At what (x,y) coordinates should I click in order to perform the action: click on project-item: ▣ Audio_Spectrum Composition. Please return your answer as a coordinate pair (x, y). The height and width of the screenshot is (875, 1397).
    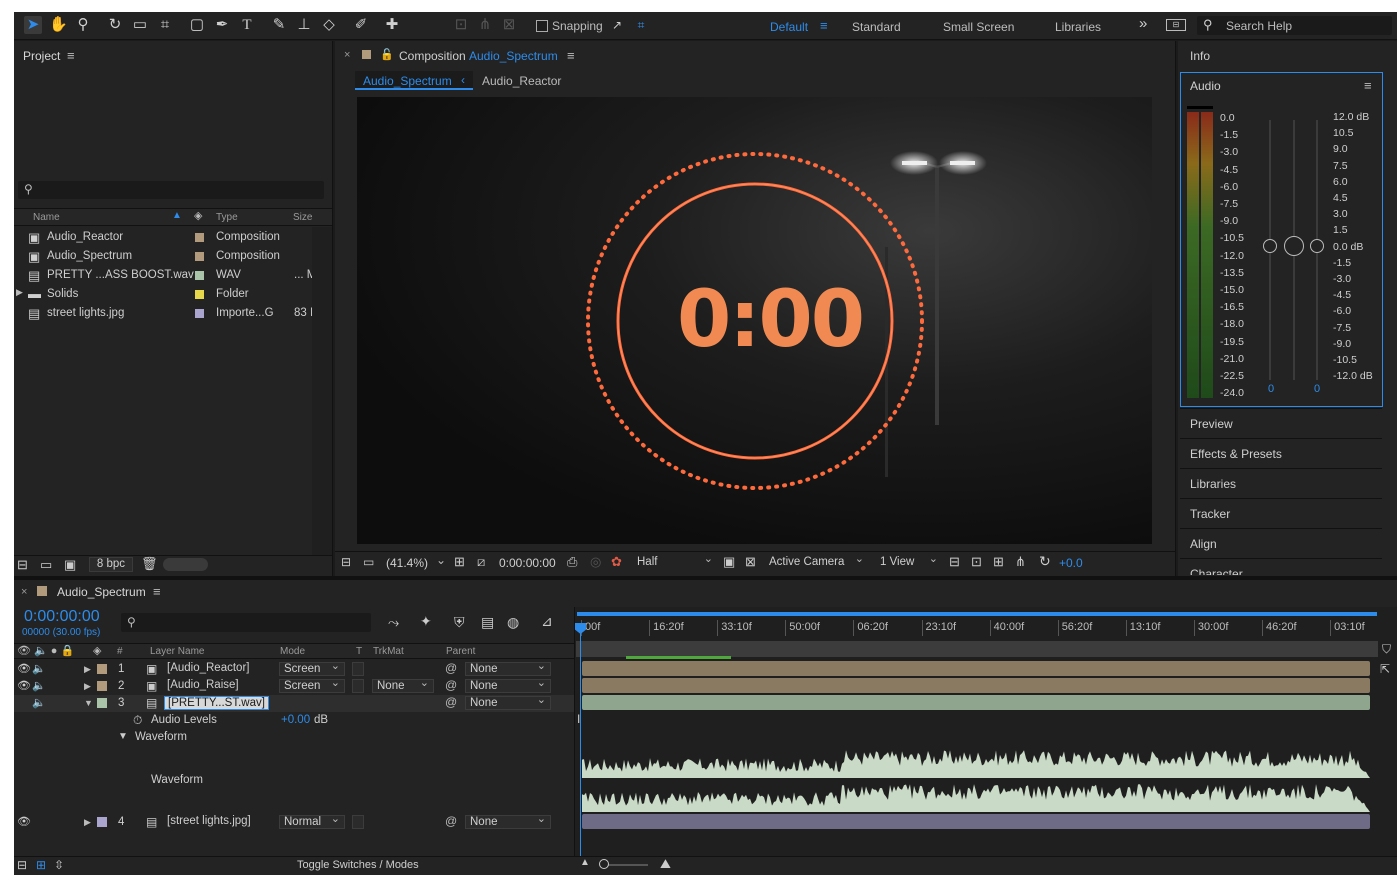
    Looking at the image, I should click on (163, 257).